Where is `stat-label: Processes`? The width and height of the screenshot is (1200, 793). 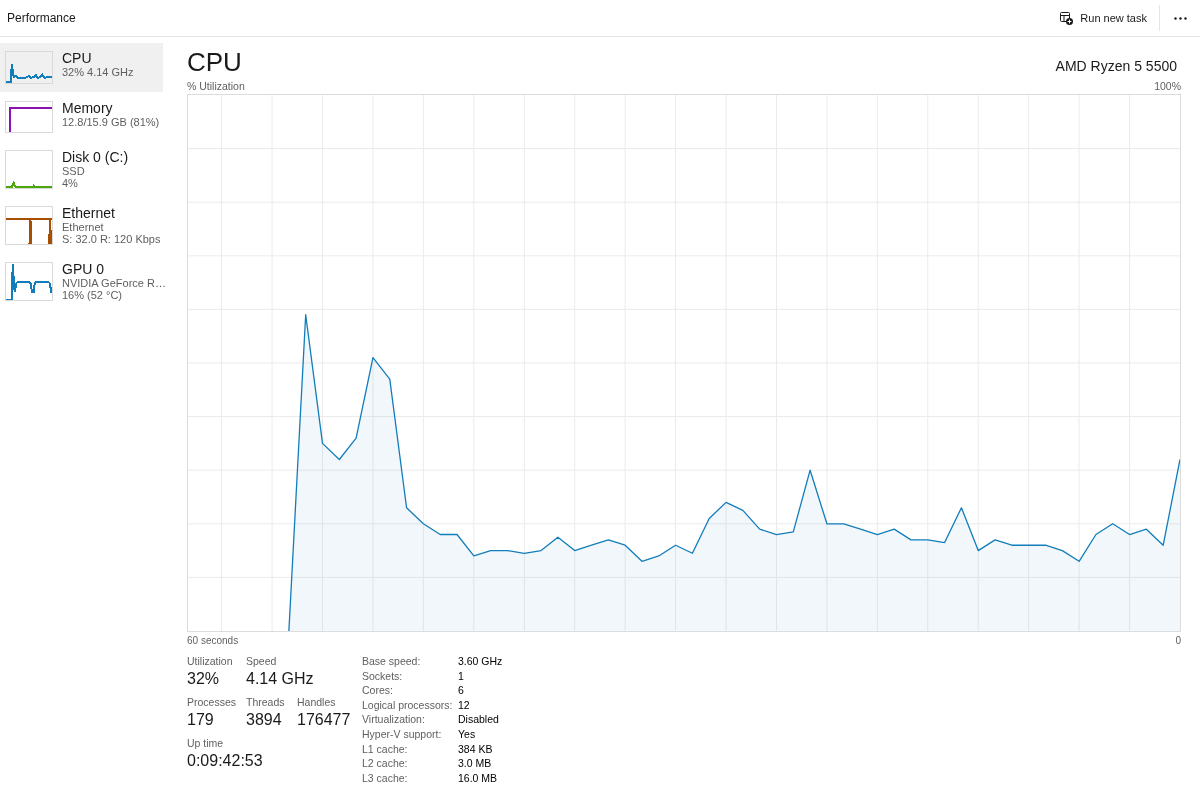
stat-label: Processes is located at coordinates (212, 702).